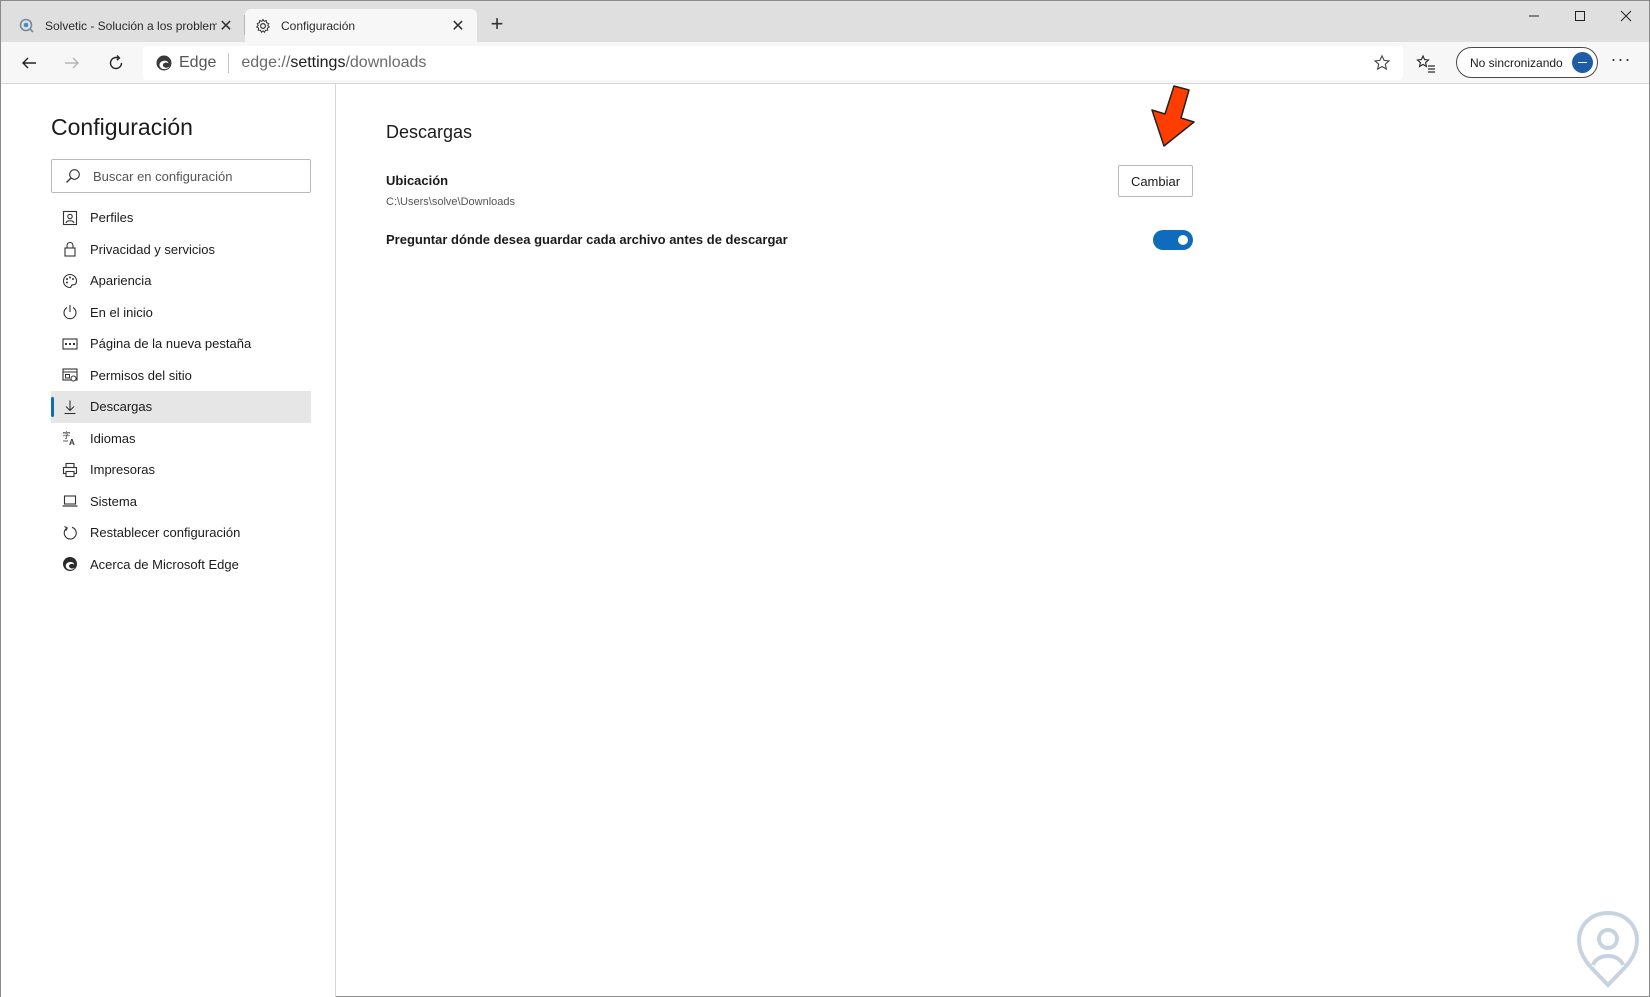 The image size is (1650, 997). I want to click on sidebar-item-label: Impresoras, so click(123, 470).